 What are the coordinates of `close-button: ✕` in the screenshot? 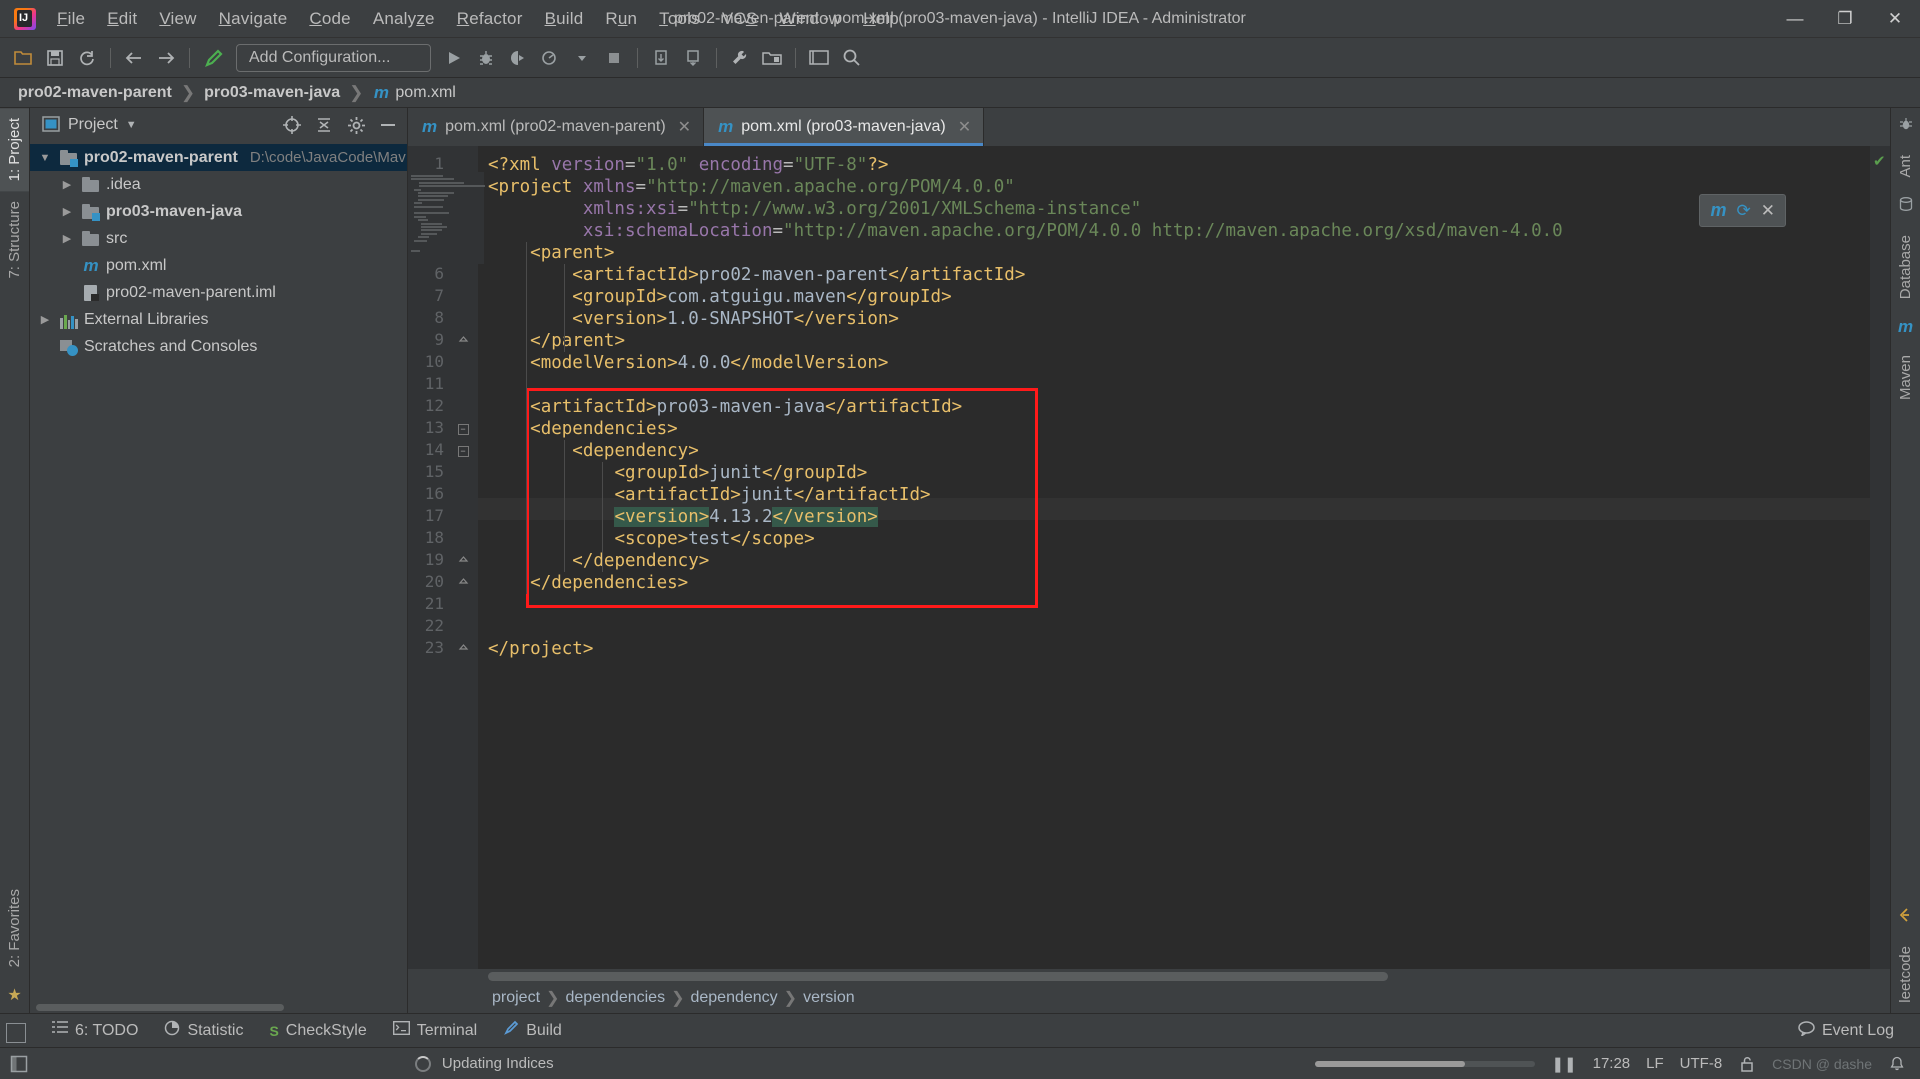 It's located at (1895, 19).